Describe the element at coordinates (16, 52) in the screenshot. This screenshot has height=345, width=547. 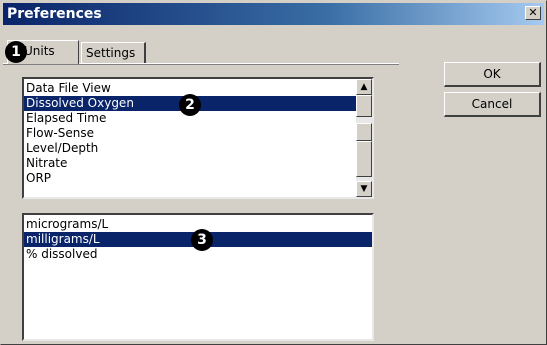
I see `callout-marker-1: 1` at that location.